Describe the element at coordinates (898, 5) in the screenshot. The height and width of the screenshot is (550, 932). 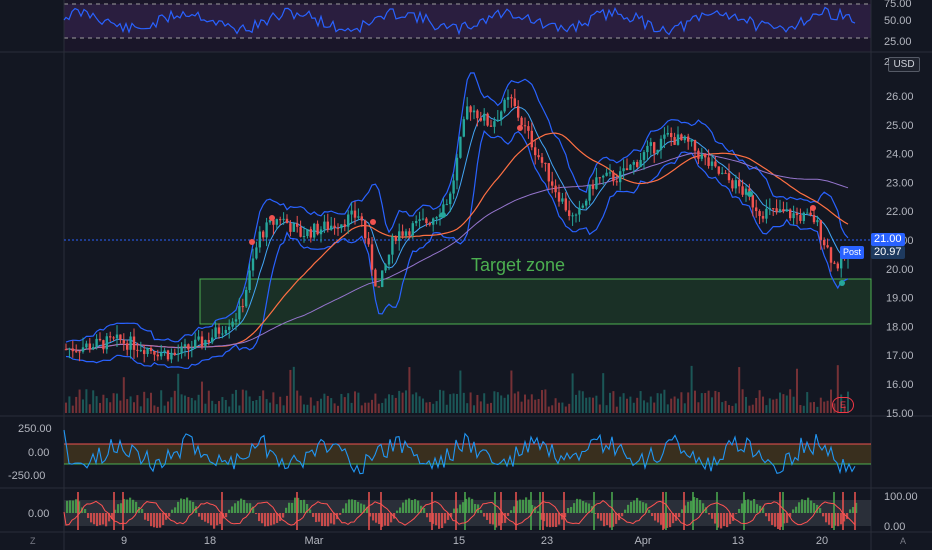
I see `rsi-tick-75: 75.00` at that location.